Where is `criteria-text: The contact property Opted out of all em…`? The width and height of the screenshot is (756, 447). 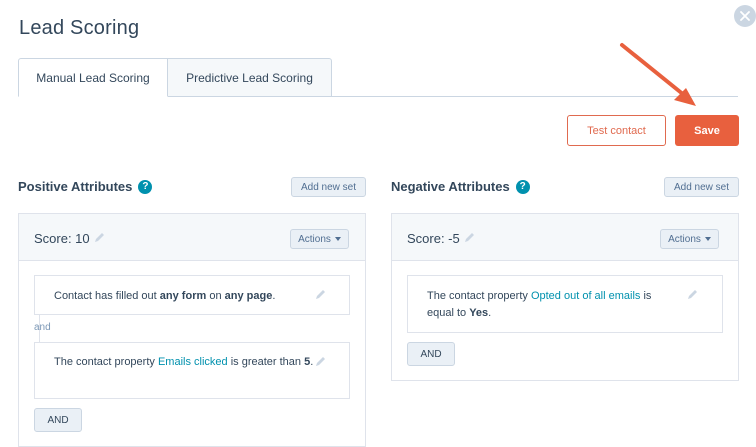 criteria-text: The contact property Opted out of all em… is located at coordinates (539, 304).